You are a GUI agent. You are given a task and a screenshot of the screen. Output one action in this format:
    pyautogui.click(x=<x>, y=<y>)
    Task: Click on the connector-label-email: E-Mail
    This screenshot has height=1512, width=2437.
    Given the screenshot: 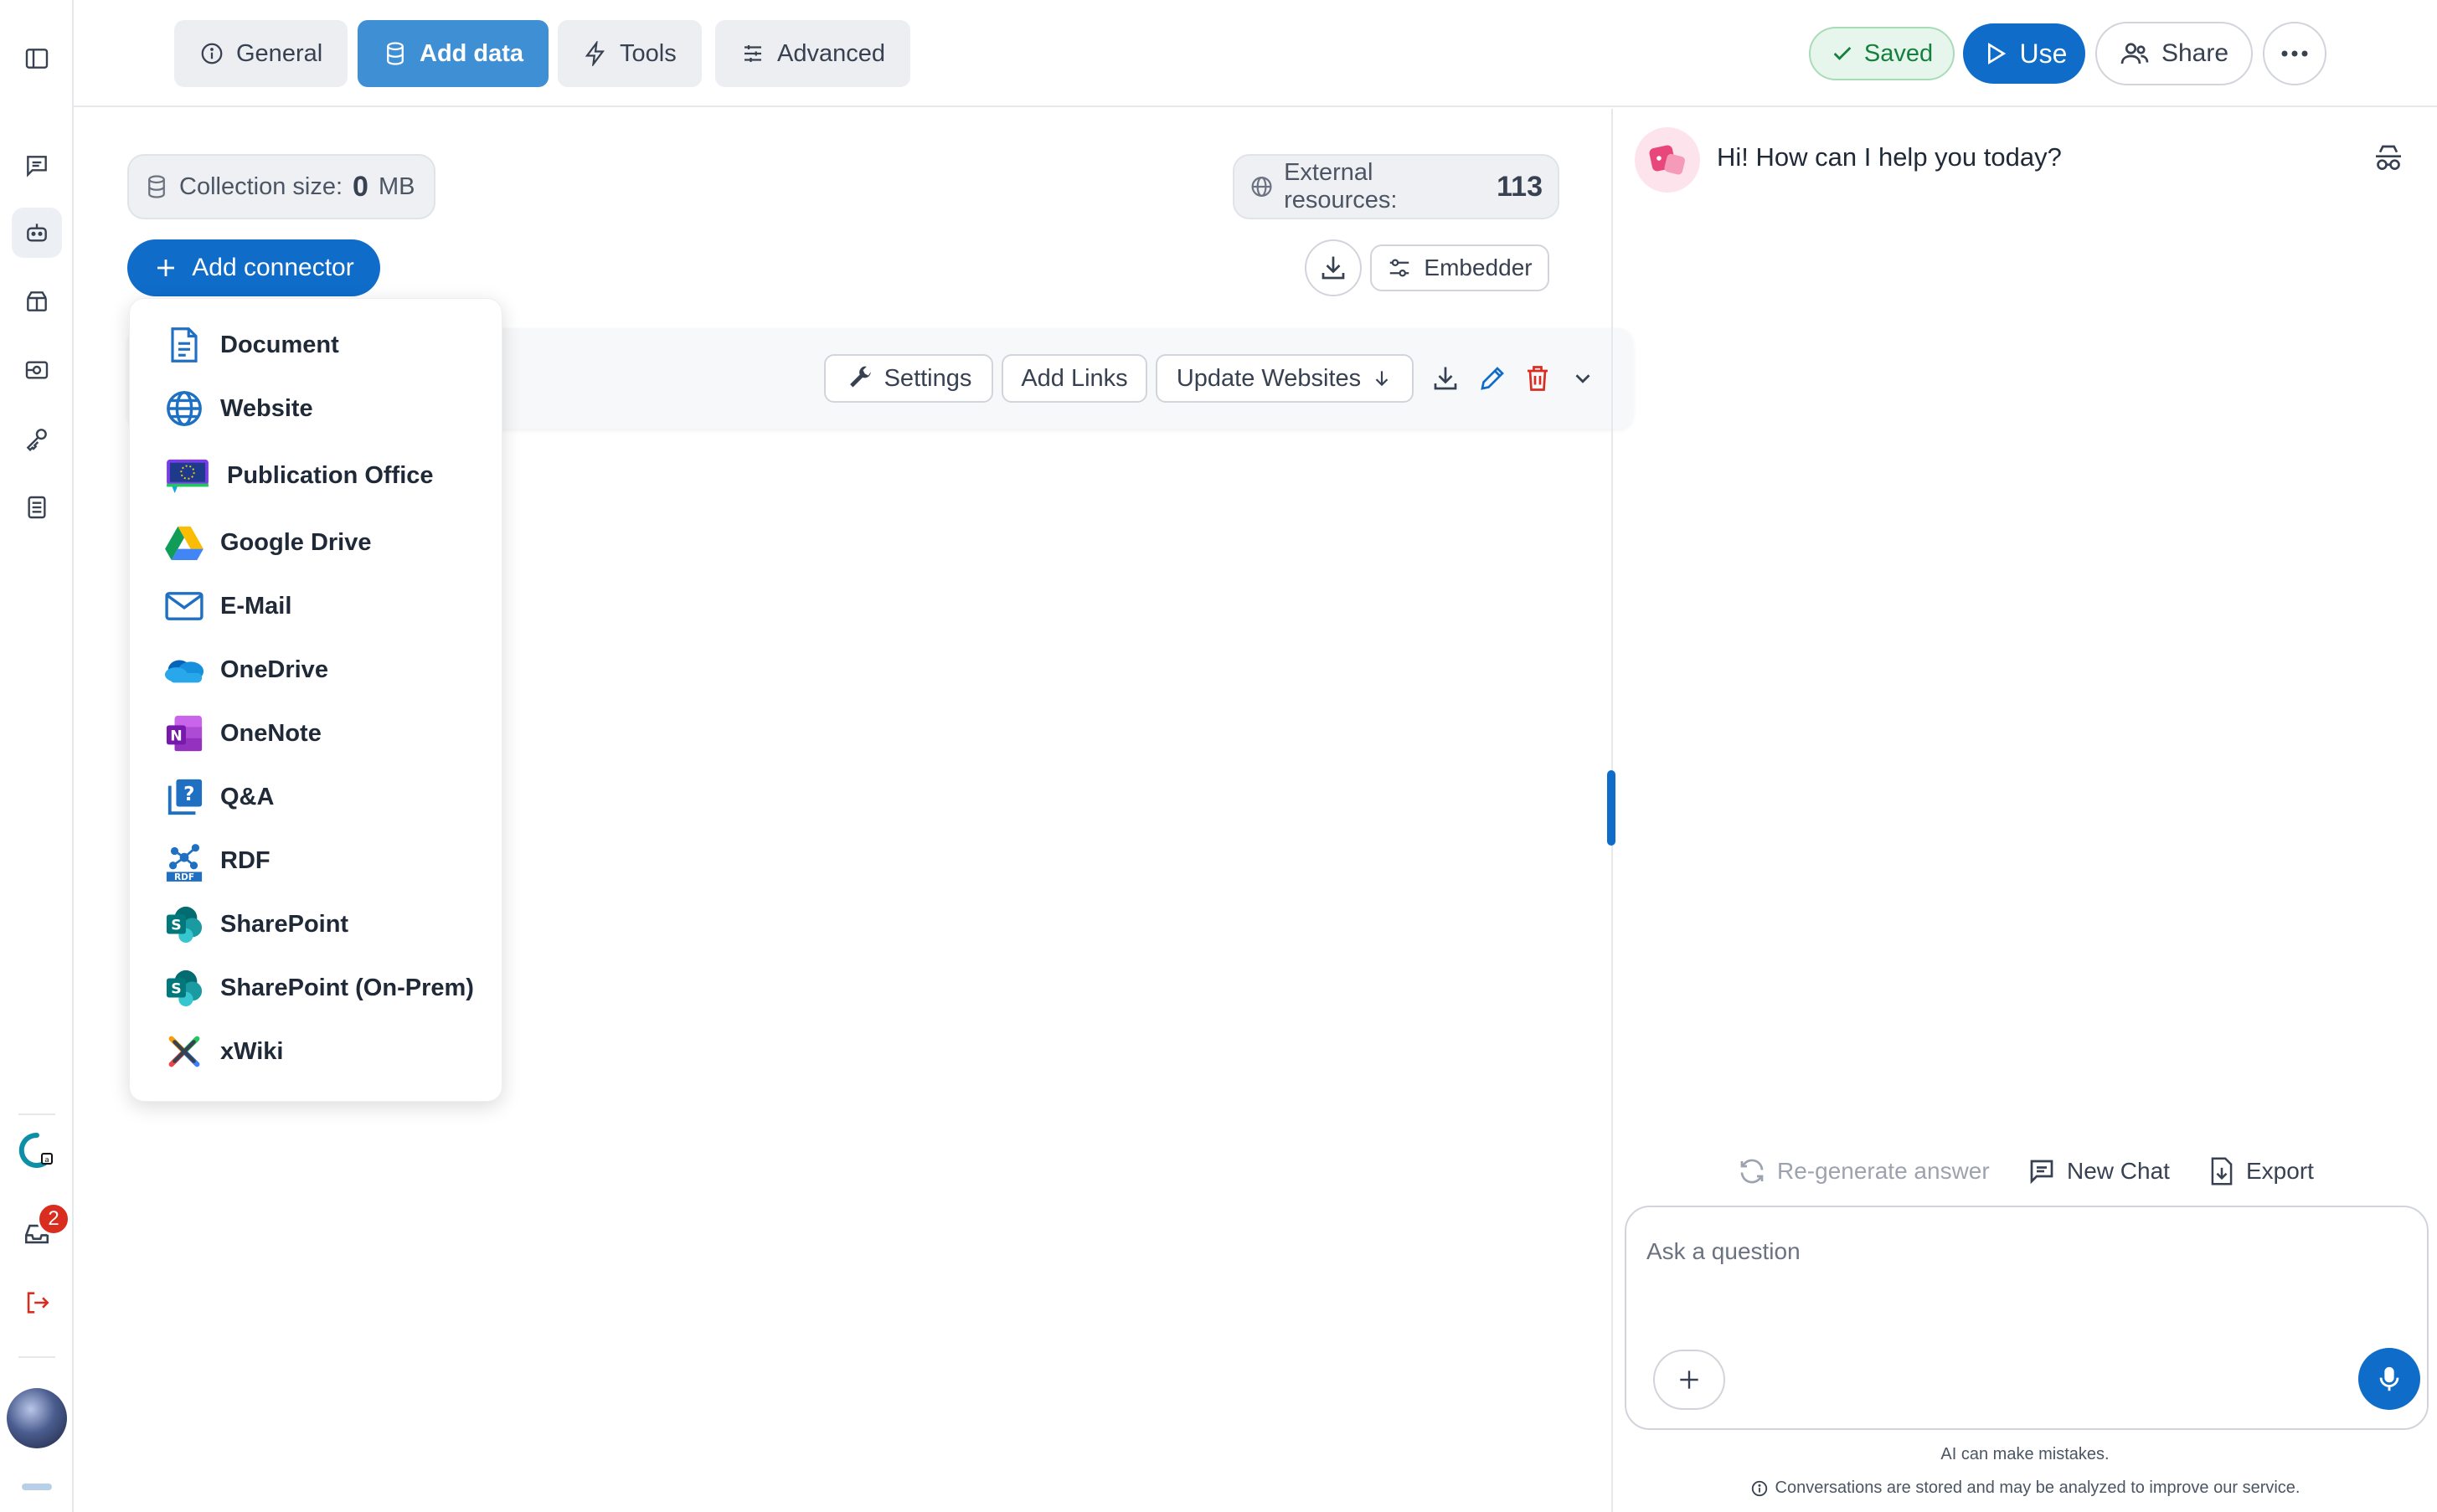 What is the action you would take?
    pyautogui.click(x=256, y=606)
    